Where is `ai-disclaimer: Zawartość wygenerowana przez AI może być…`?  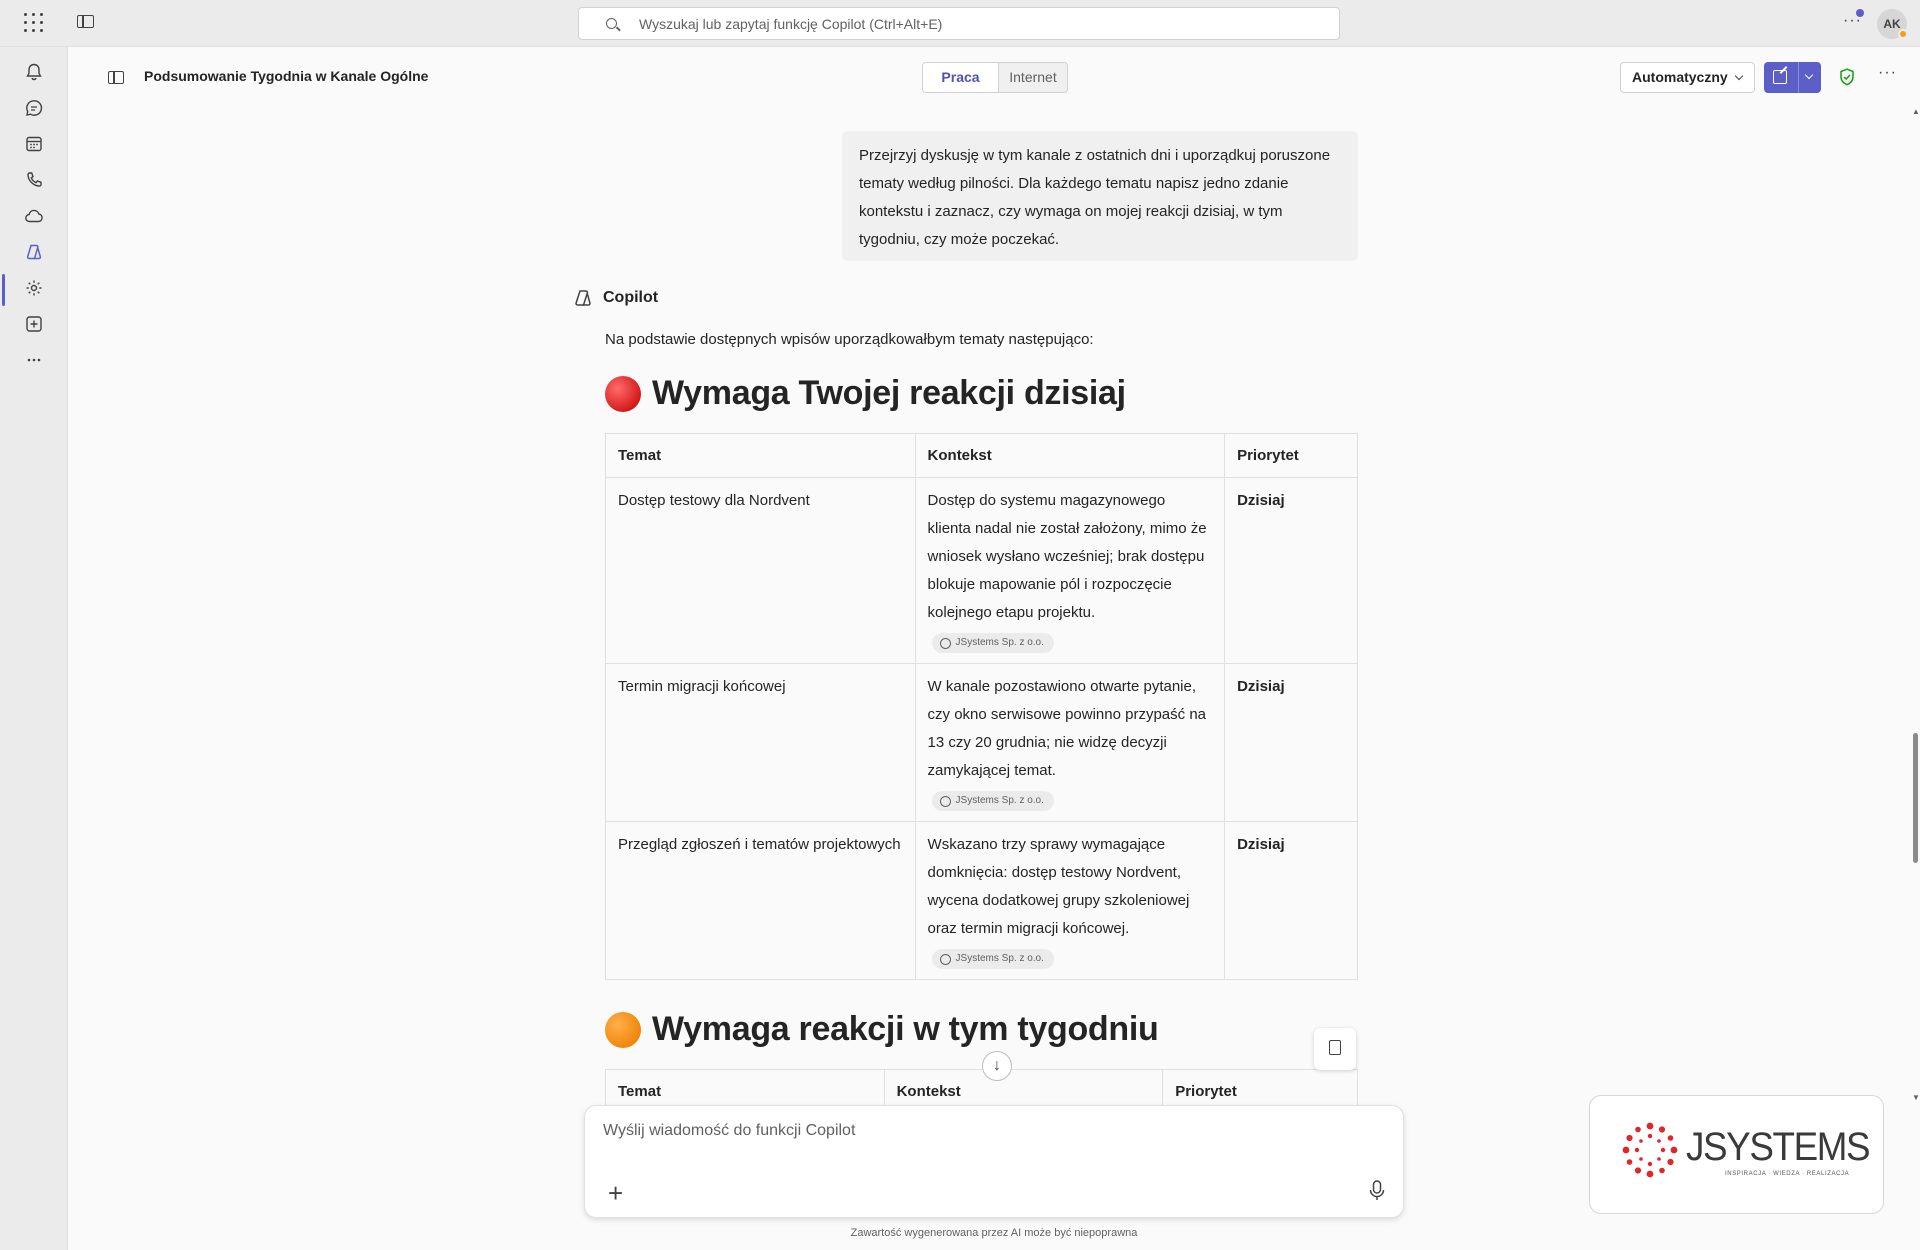 ai-disclaimer: Zawartość wygenerowana przez AI może być… is located at coordinates (994, 1233).